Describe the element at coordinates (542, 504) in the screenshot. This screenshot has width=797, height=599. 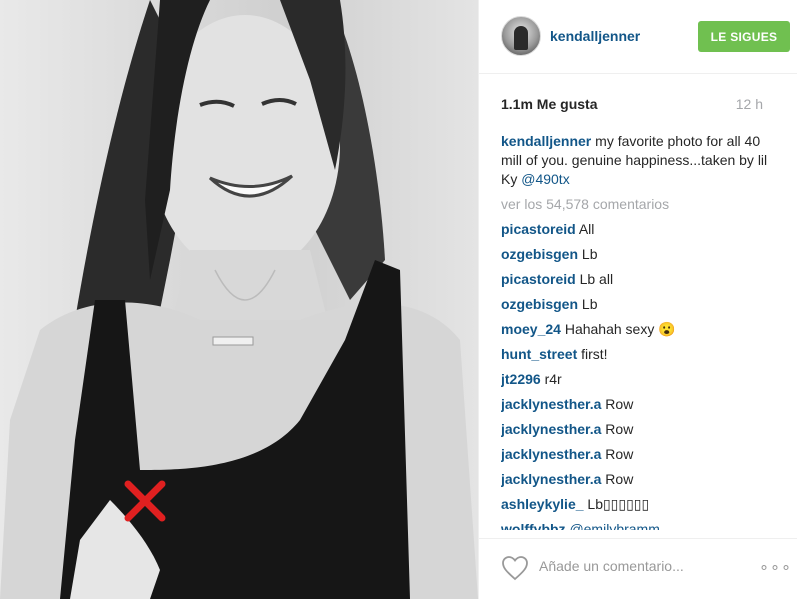
I see `comment-username: ashleykylie_` at that location.